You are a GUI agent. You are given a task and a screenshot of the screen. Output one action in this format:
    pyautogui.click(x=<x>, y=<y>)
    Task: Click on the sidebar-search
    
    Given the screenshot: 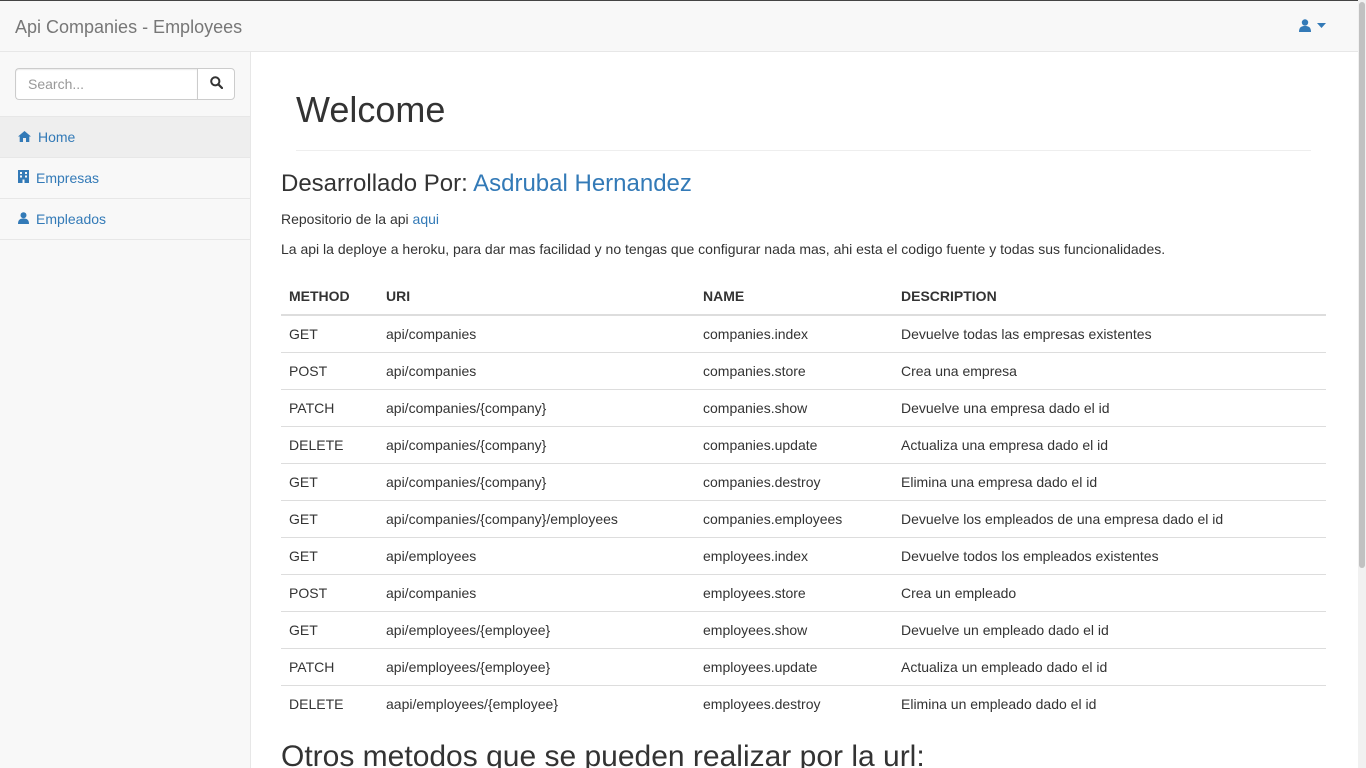 What is the action you would take?
    pyautogui.click(x=125, y=84)
    